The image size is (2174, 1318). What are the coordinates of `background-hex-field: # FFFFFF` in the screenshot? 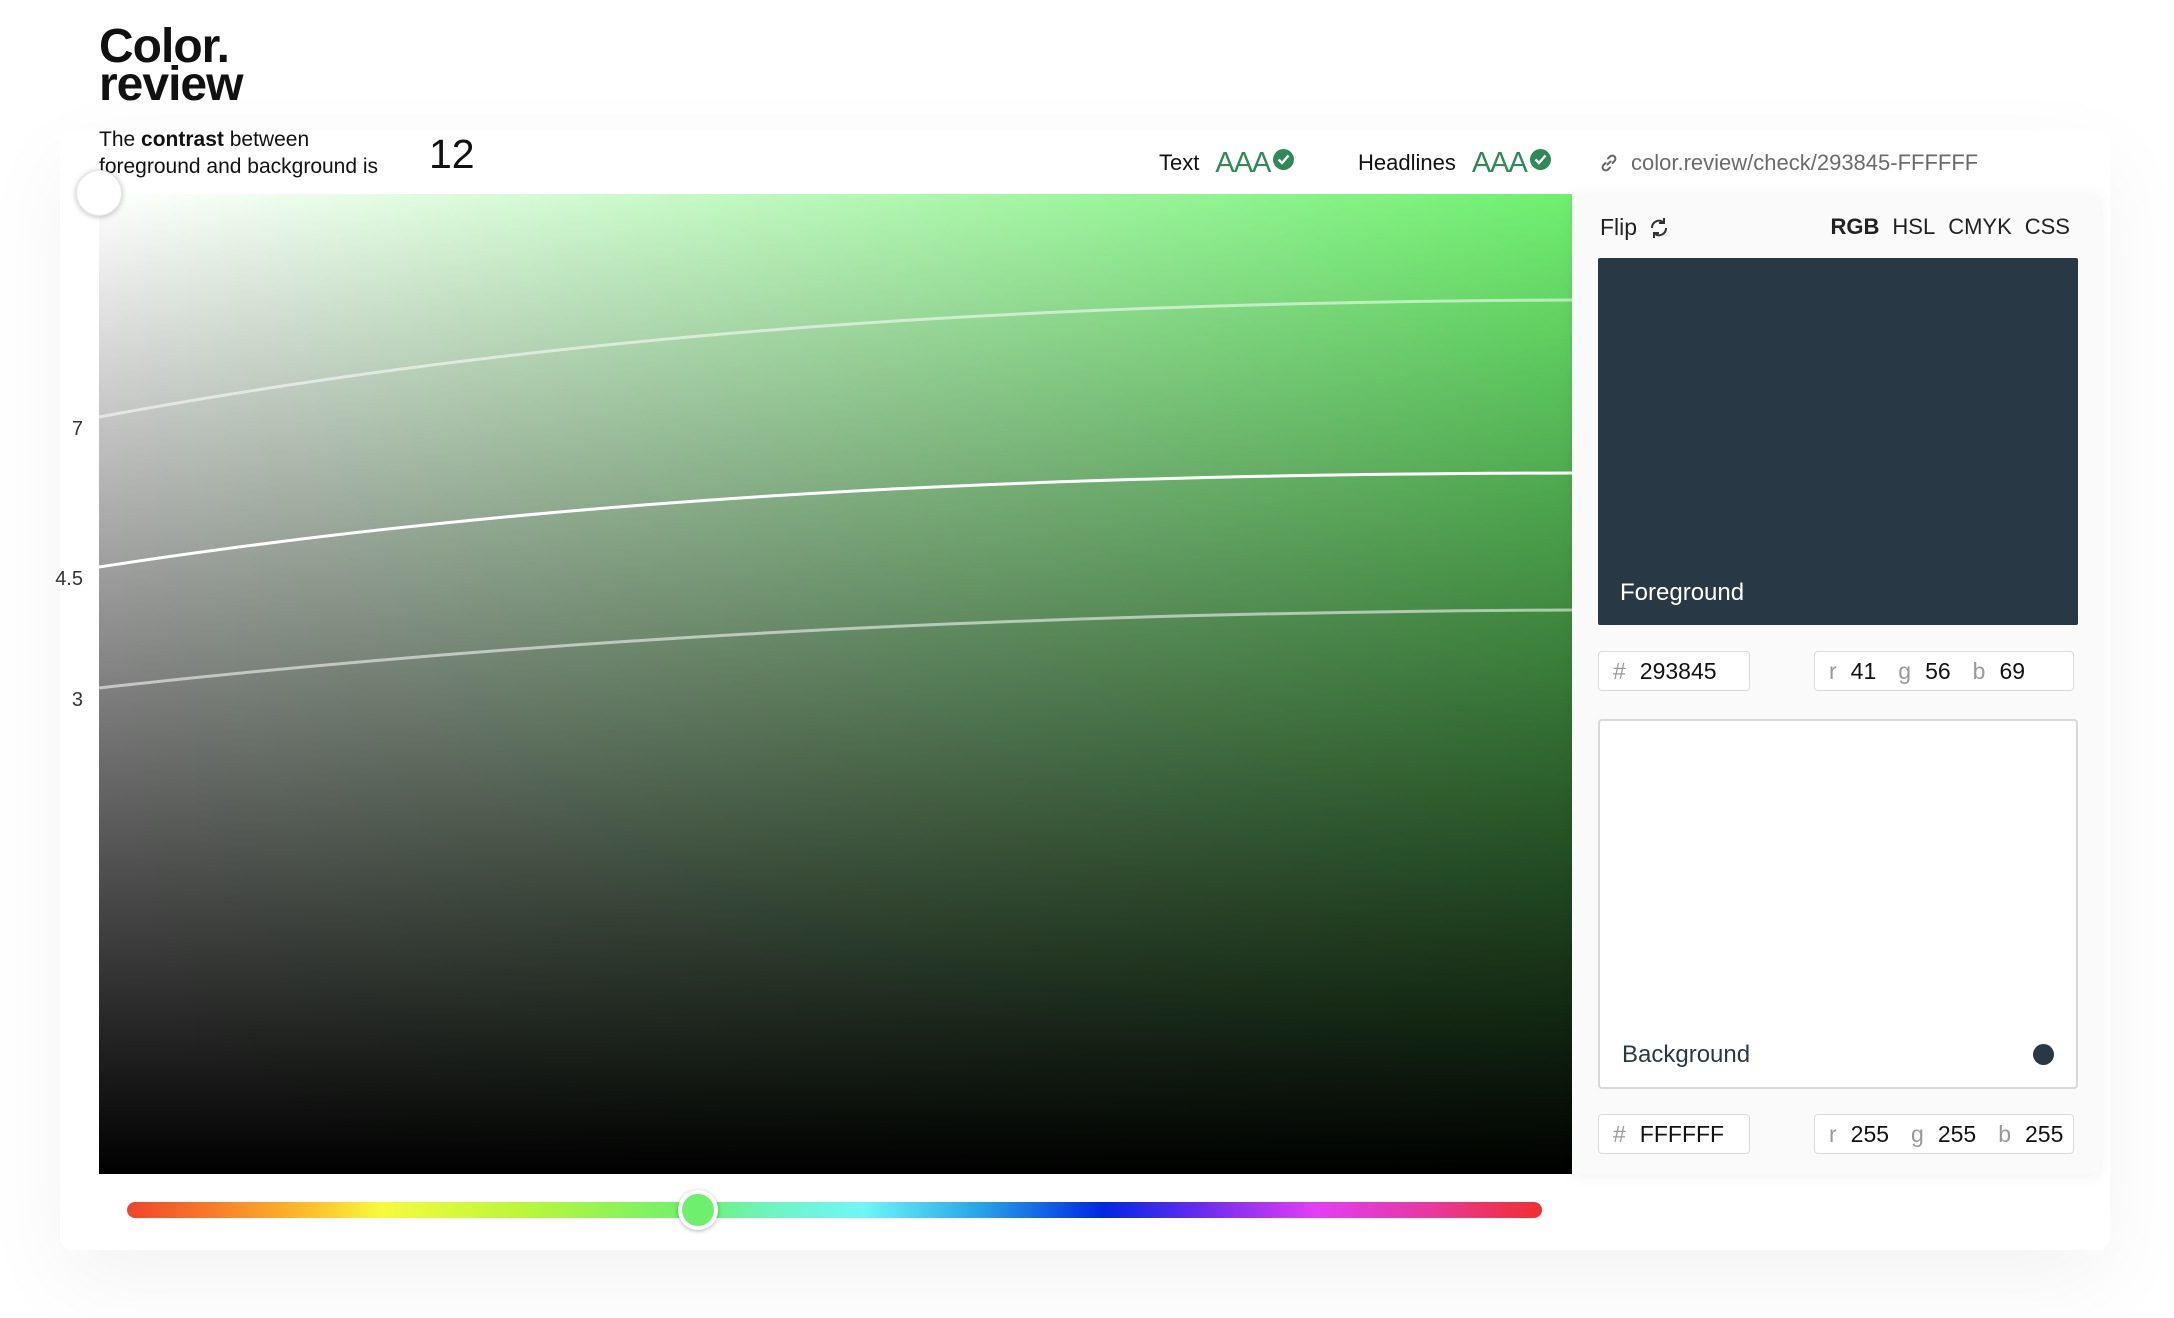 It's located at (1674, 1134).